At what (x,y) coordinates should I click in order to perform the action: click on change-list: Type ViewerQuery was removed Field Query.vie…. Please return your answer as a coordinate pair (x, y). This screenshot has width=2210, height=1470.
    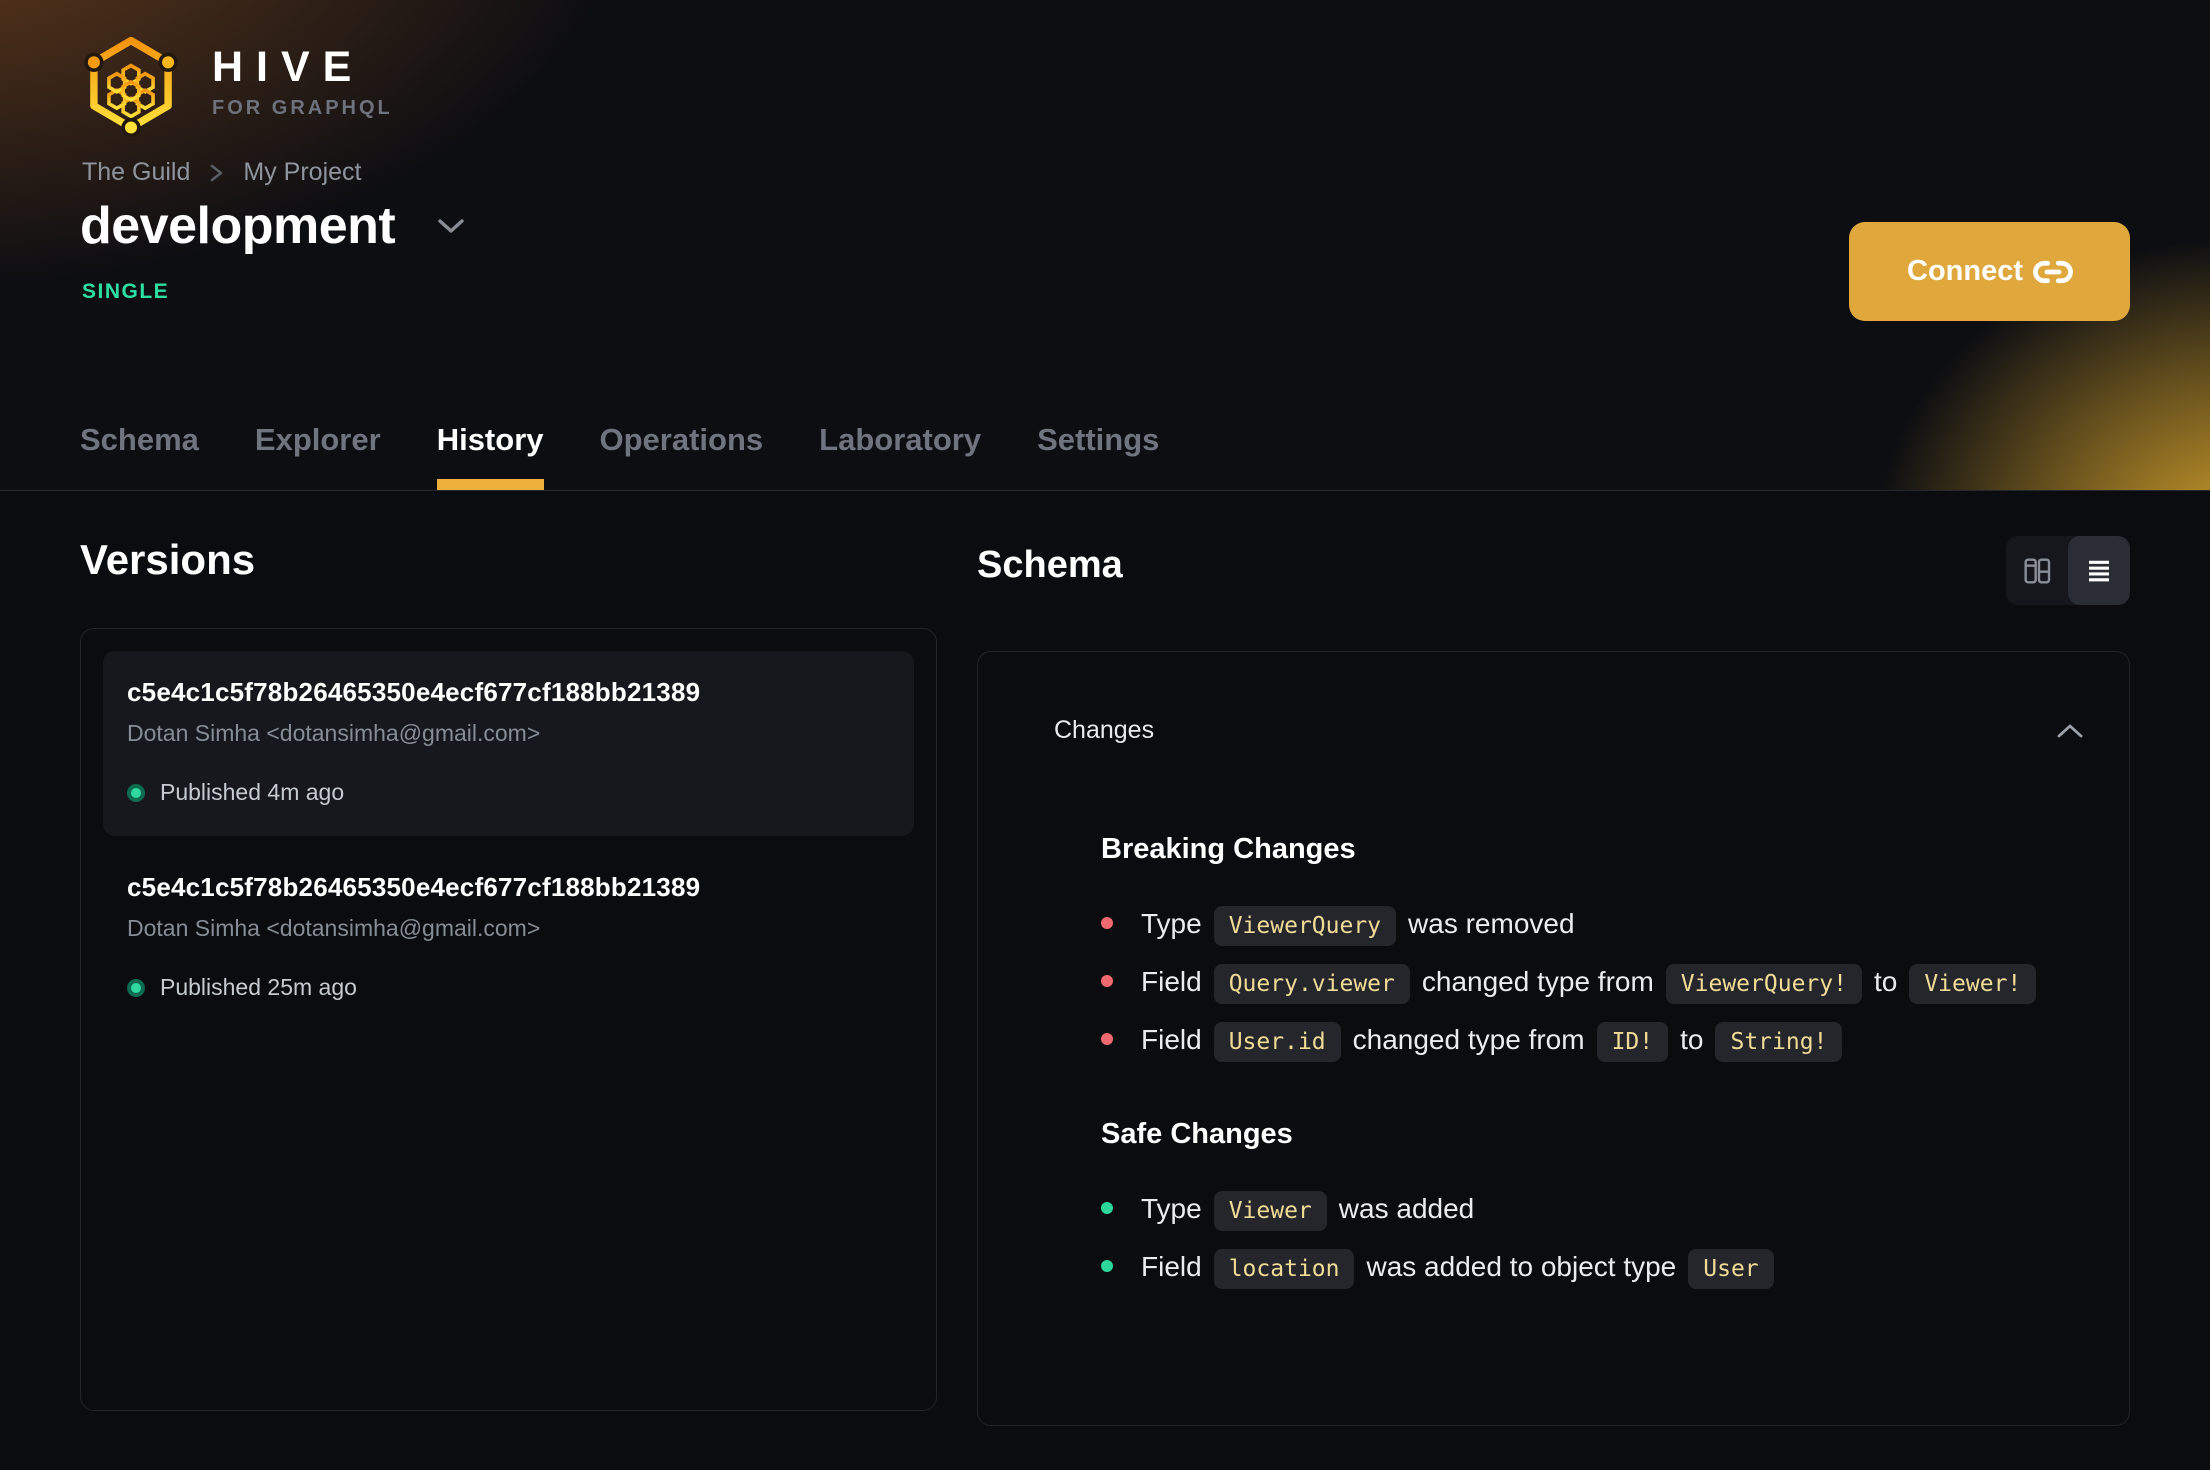
    Looking at the image, I should click on (1583, 983).